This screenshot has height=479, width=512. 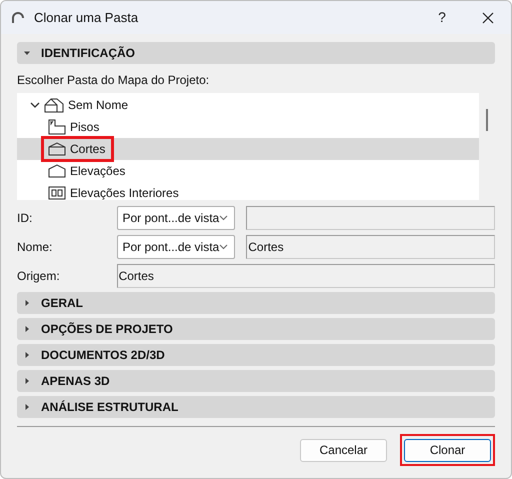 I want to click on floor-plan-icon, so click(x=57, y=127).